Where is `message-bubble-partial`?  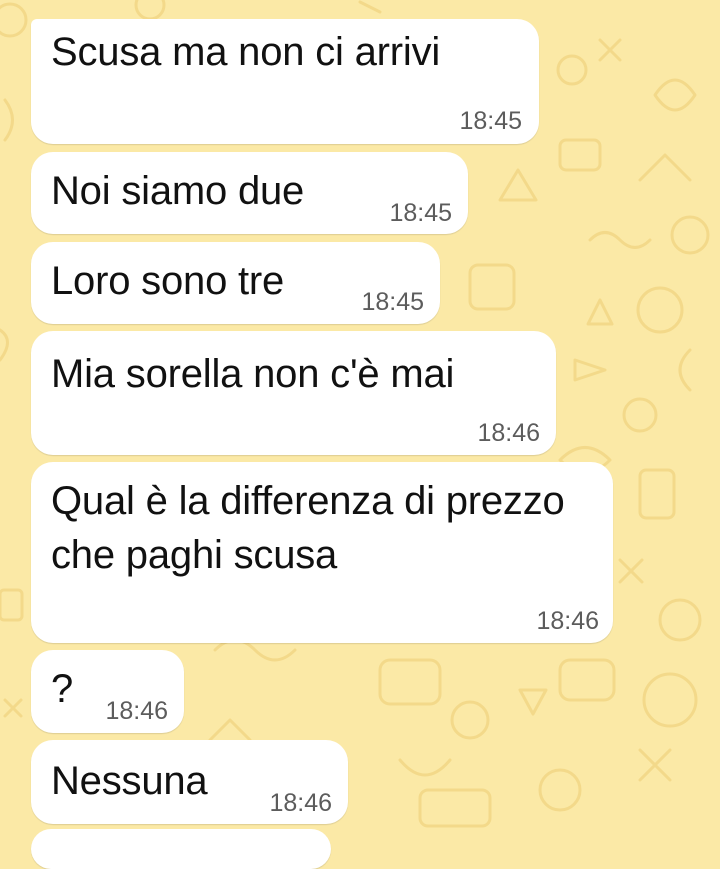 message-bubble-partial is located at coordinates (181, 849).